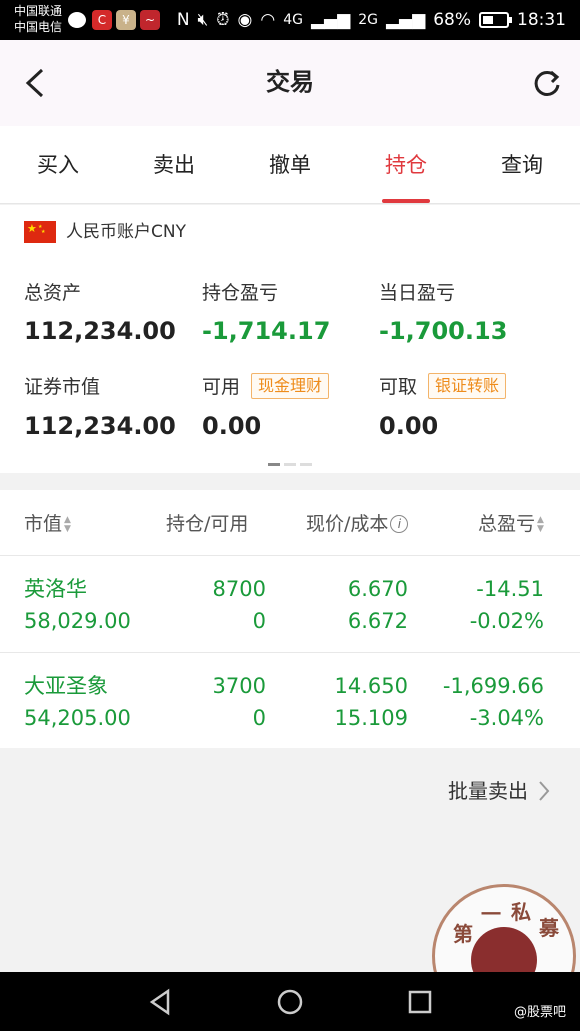 The height and width of the screenshot is (1031, 580). Describe the element at coordinates (495, 20) in the screenshot. I see `battery-icon` at that location.